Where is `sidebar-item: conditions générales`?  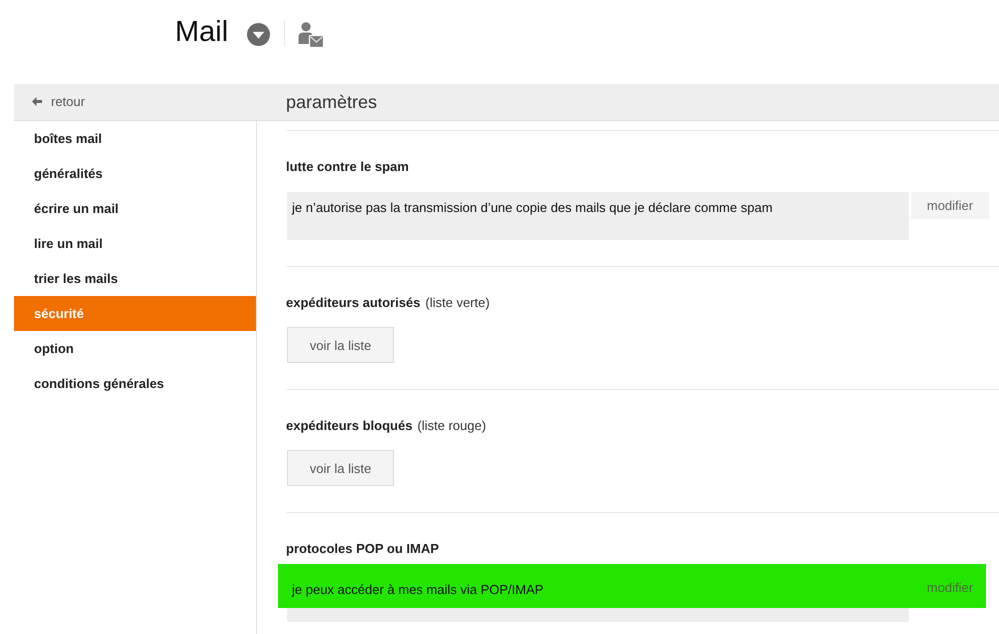 sidebar-item: conditions générales is located at coordinates (135, 383).